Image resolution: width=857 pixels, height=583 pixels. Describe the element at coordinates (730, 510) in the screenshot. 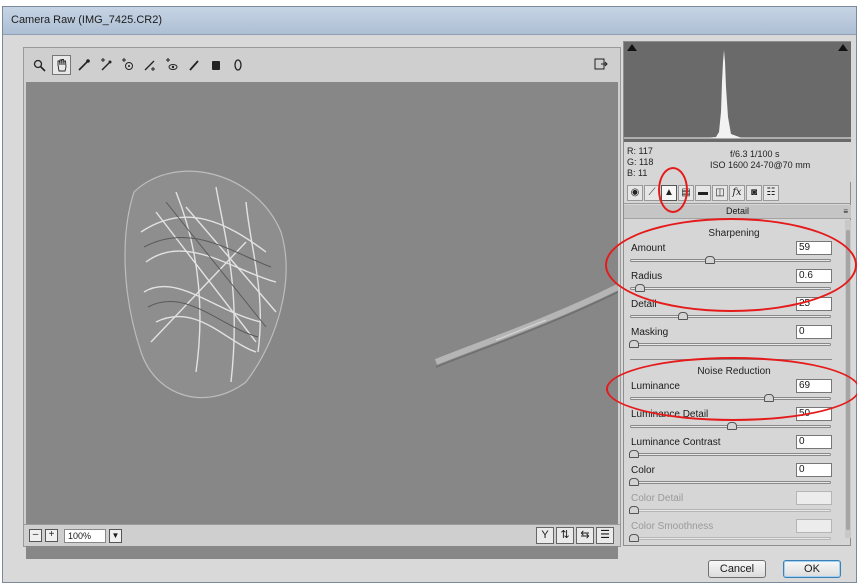

I see `color-detail-slider-track` at that location.